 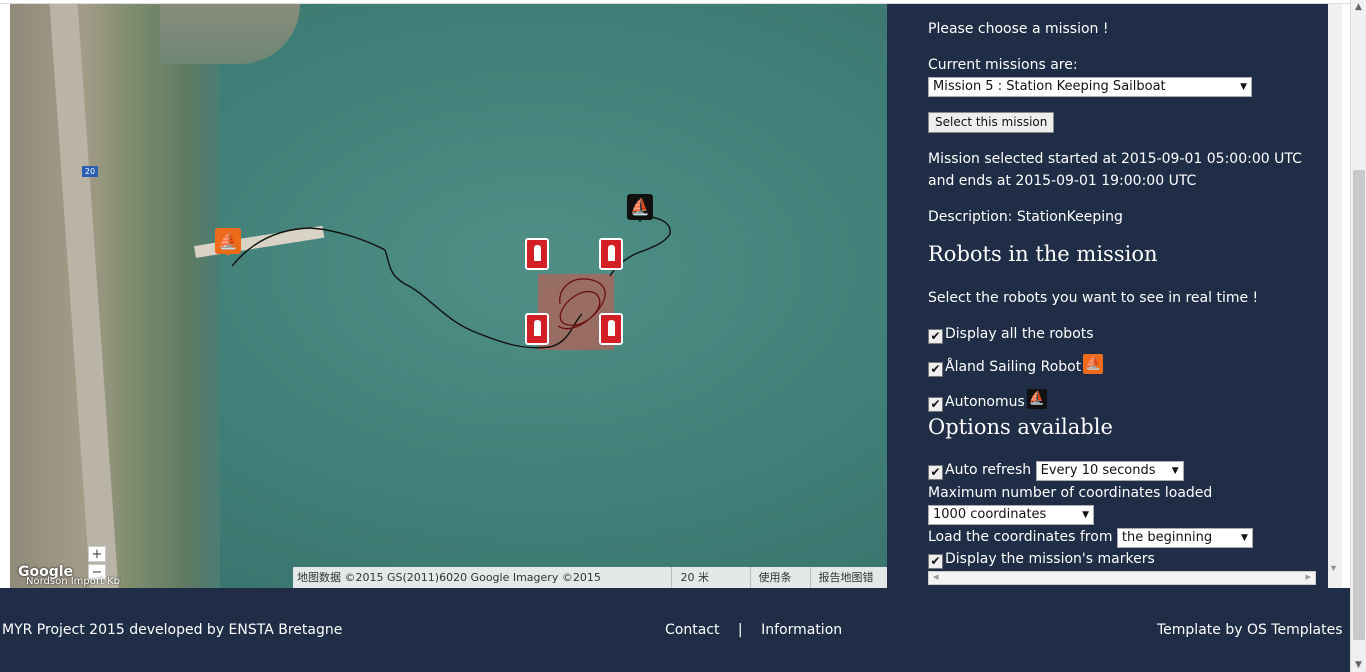 What do you see at coordinates (1335, 296) in the screenshot?
I see `panel-vertical-scrollbar` at bounding box center [1335, 296].